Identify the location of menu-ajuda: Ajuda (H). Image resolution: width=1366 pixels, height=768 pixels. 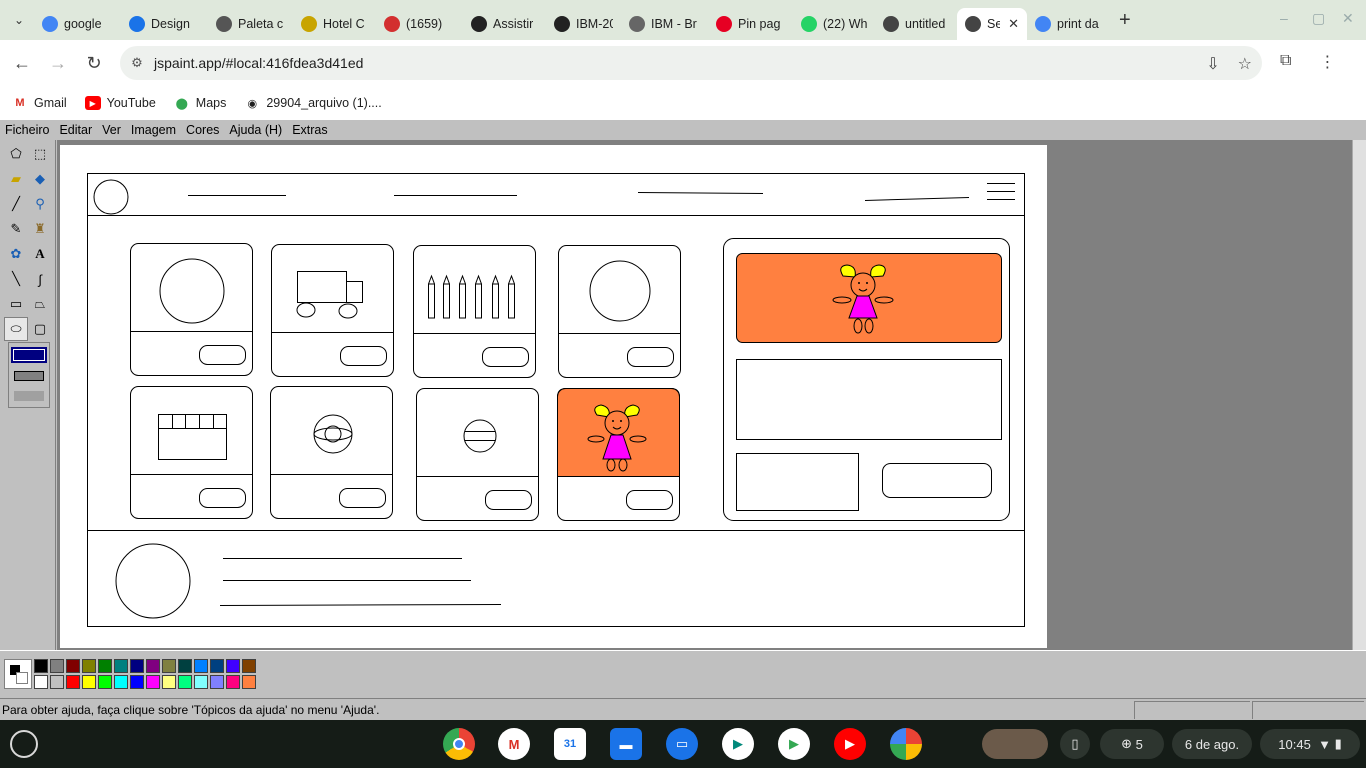
(255, 130).